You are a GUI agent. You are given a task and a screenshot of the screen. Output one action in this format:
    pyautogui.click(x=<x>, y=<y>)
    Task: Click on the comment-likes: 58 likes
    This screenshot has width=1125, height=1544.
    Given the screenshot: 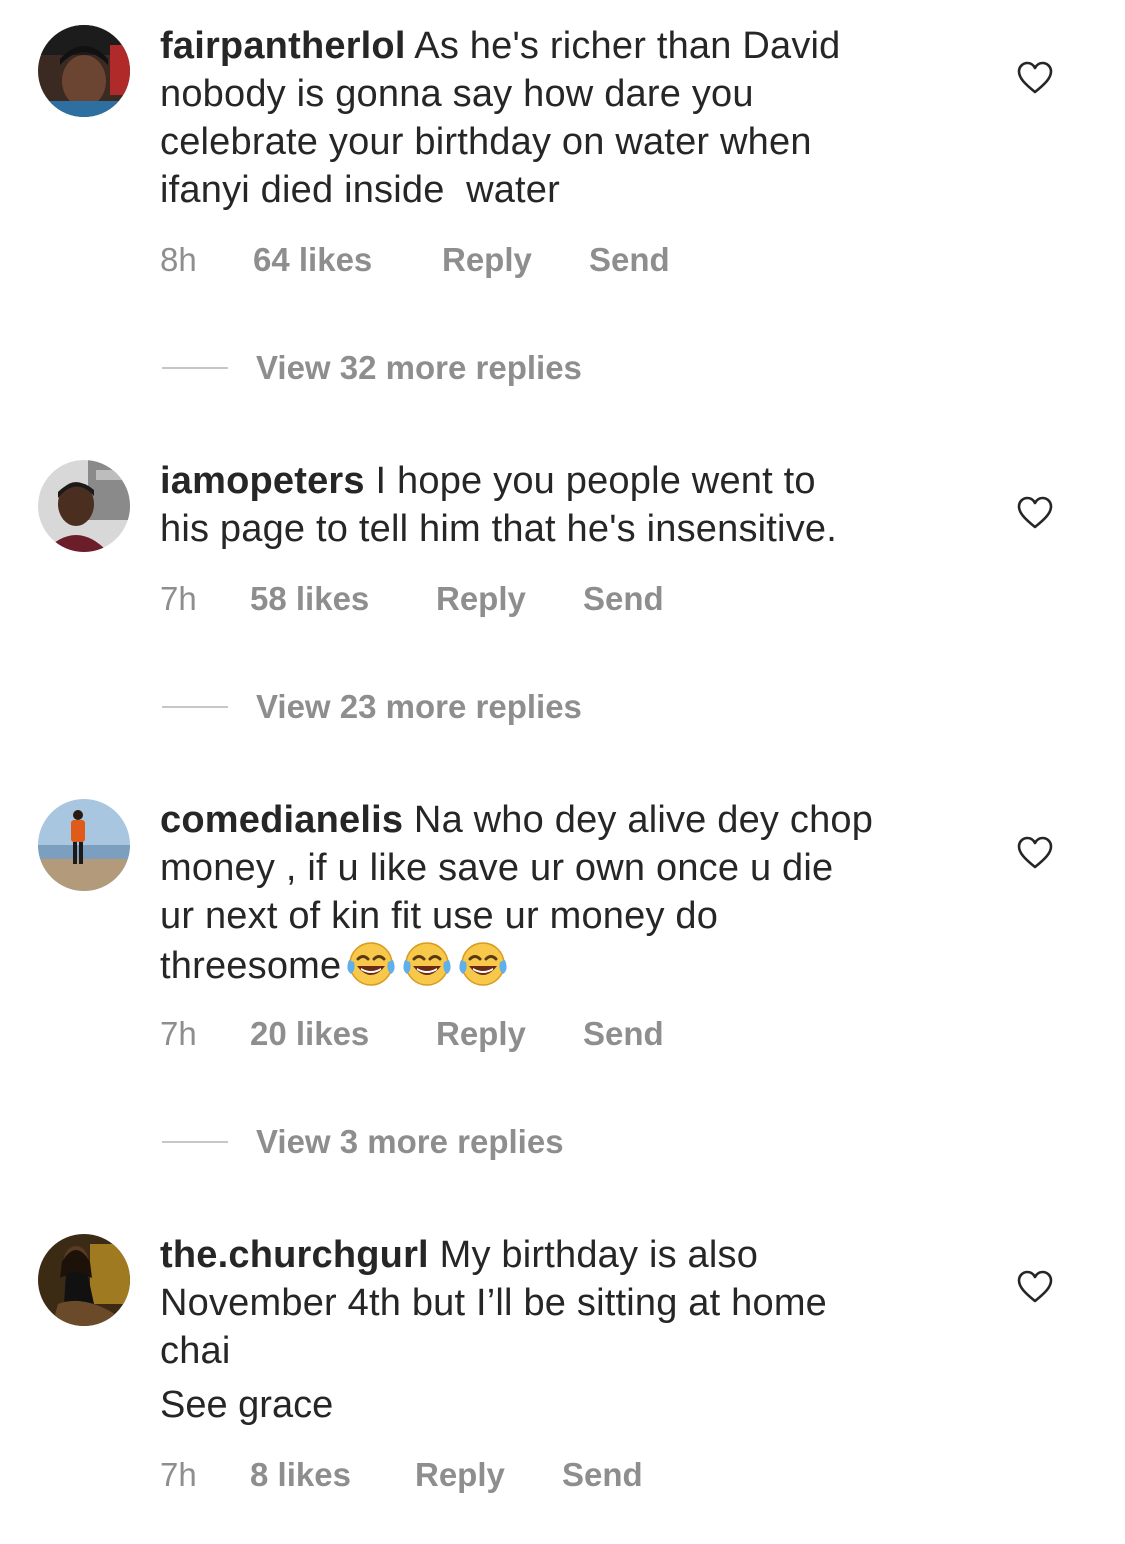 What is the action you would take?
    pyautogui.click(x=343, y=599)
    